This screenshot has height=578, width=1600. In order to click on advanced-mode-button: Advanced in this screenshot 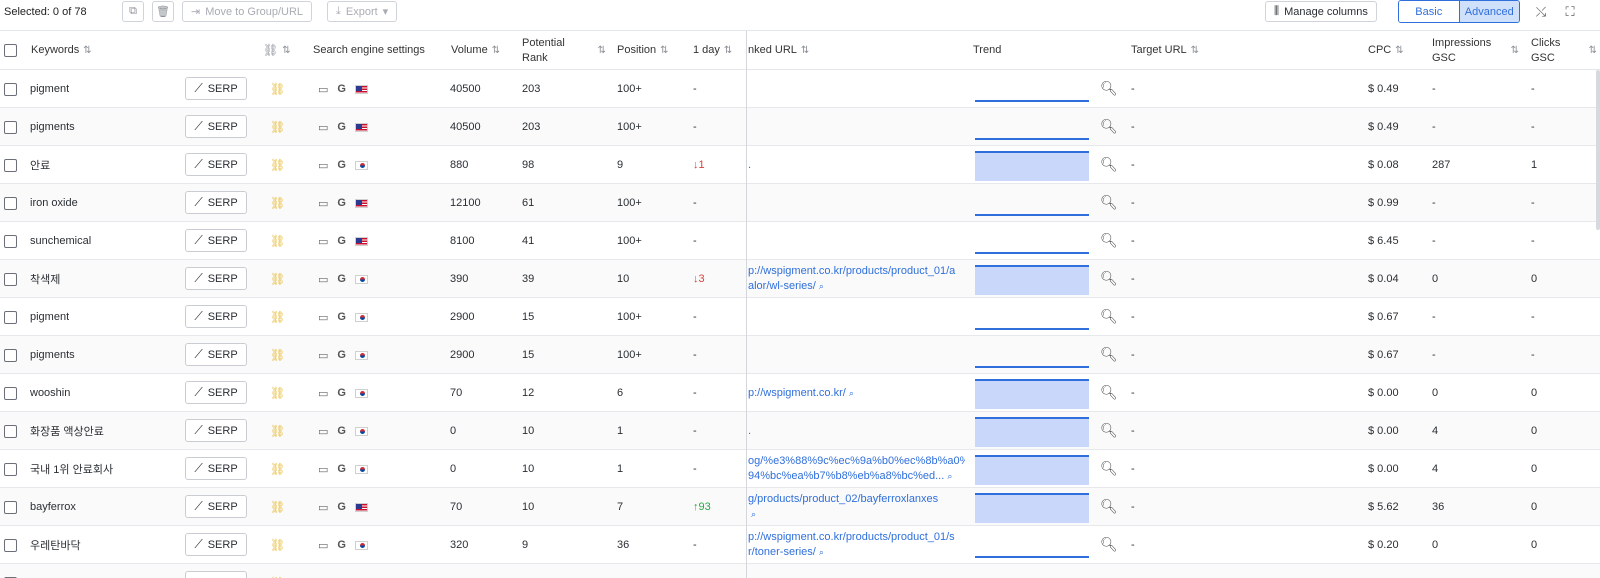, I will do `click(1489, 11)`.